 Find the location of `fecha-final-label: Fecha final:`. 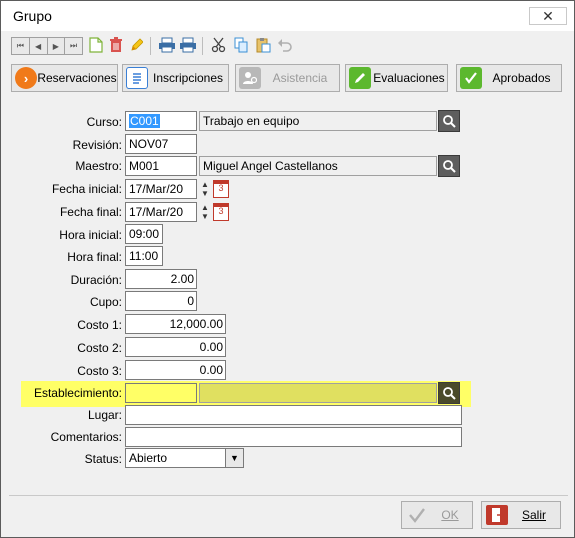

fecha-final-label: Fecha final: is located at coordinates (90, 212).